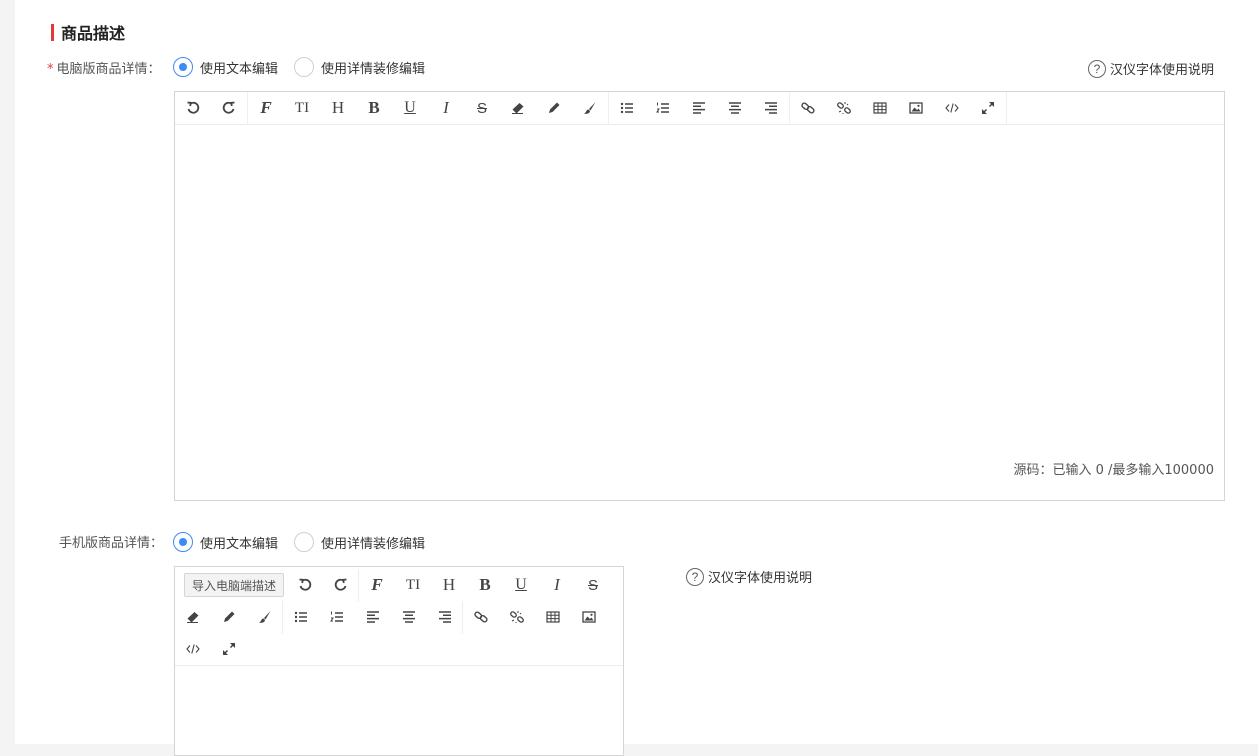 The image size is (1258, 756). Describe the element at coordinates (1151, 68) in the screenshot. I see `pc-font-help-link: ? 汉仪字体使用说明` at that location.